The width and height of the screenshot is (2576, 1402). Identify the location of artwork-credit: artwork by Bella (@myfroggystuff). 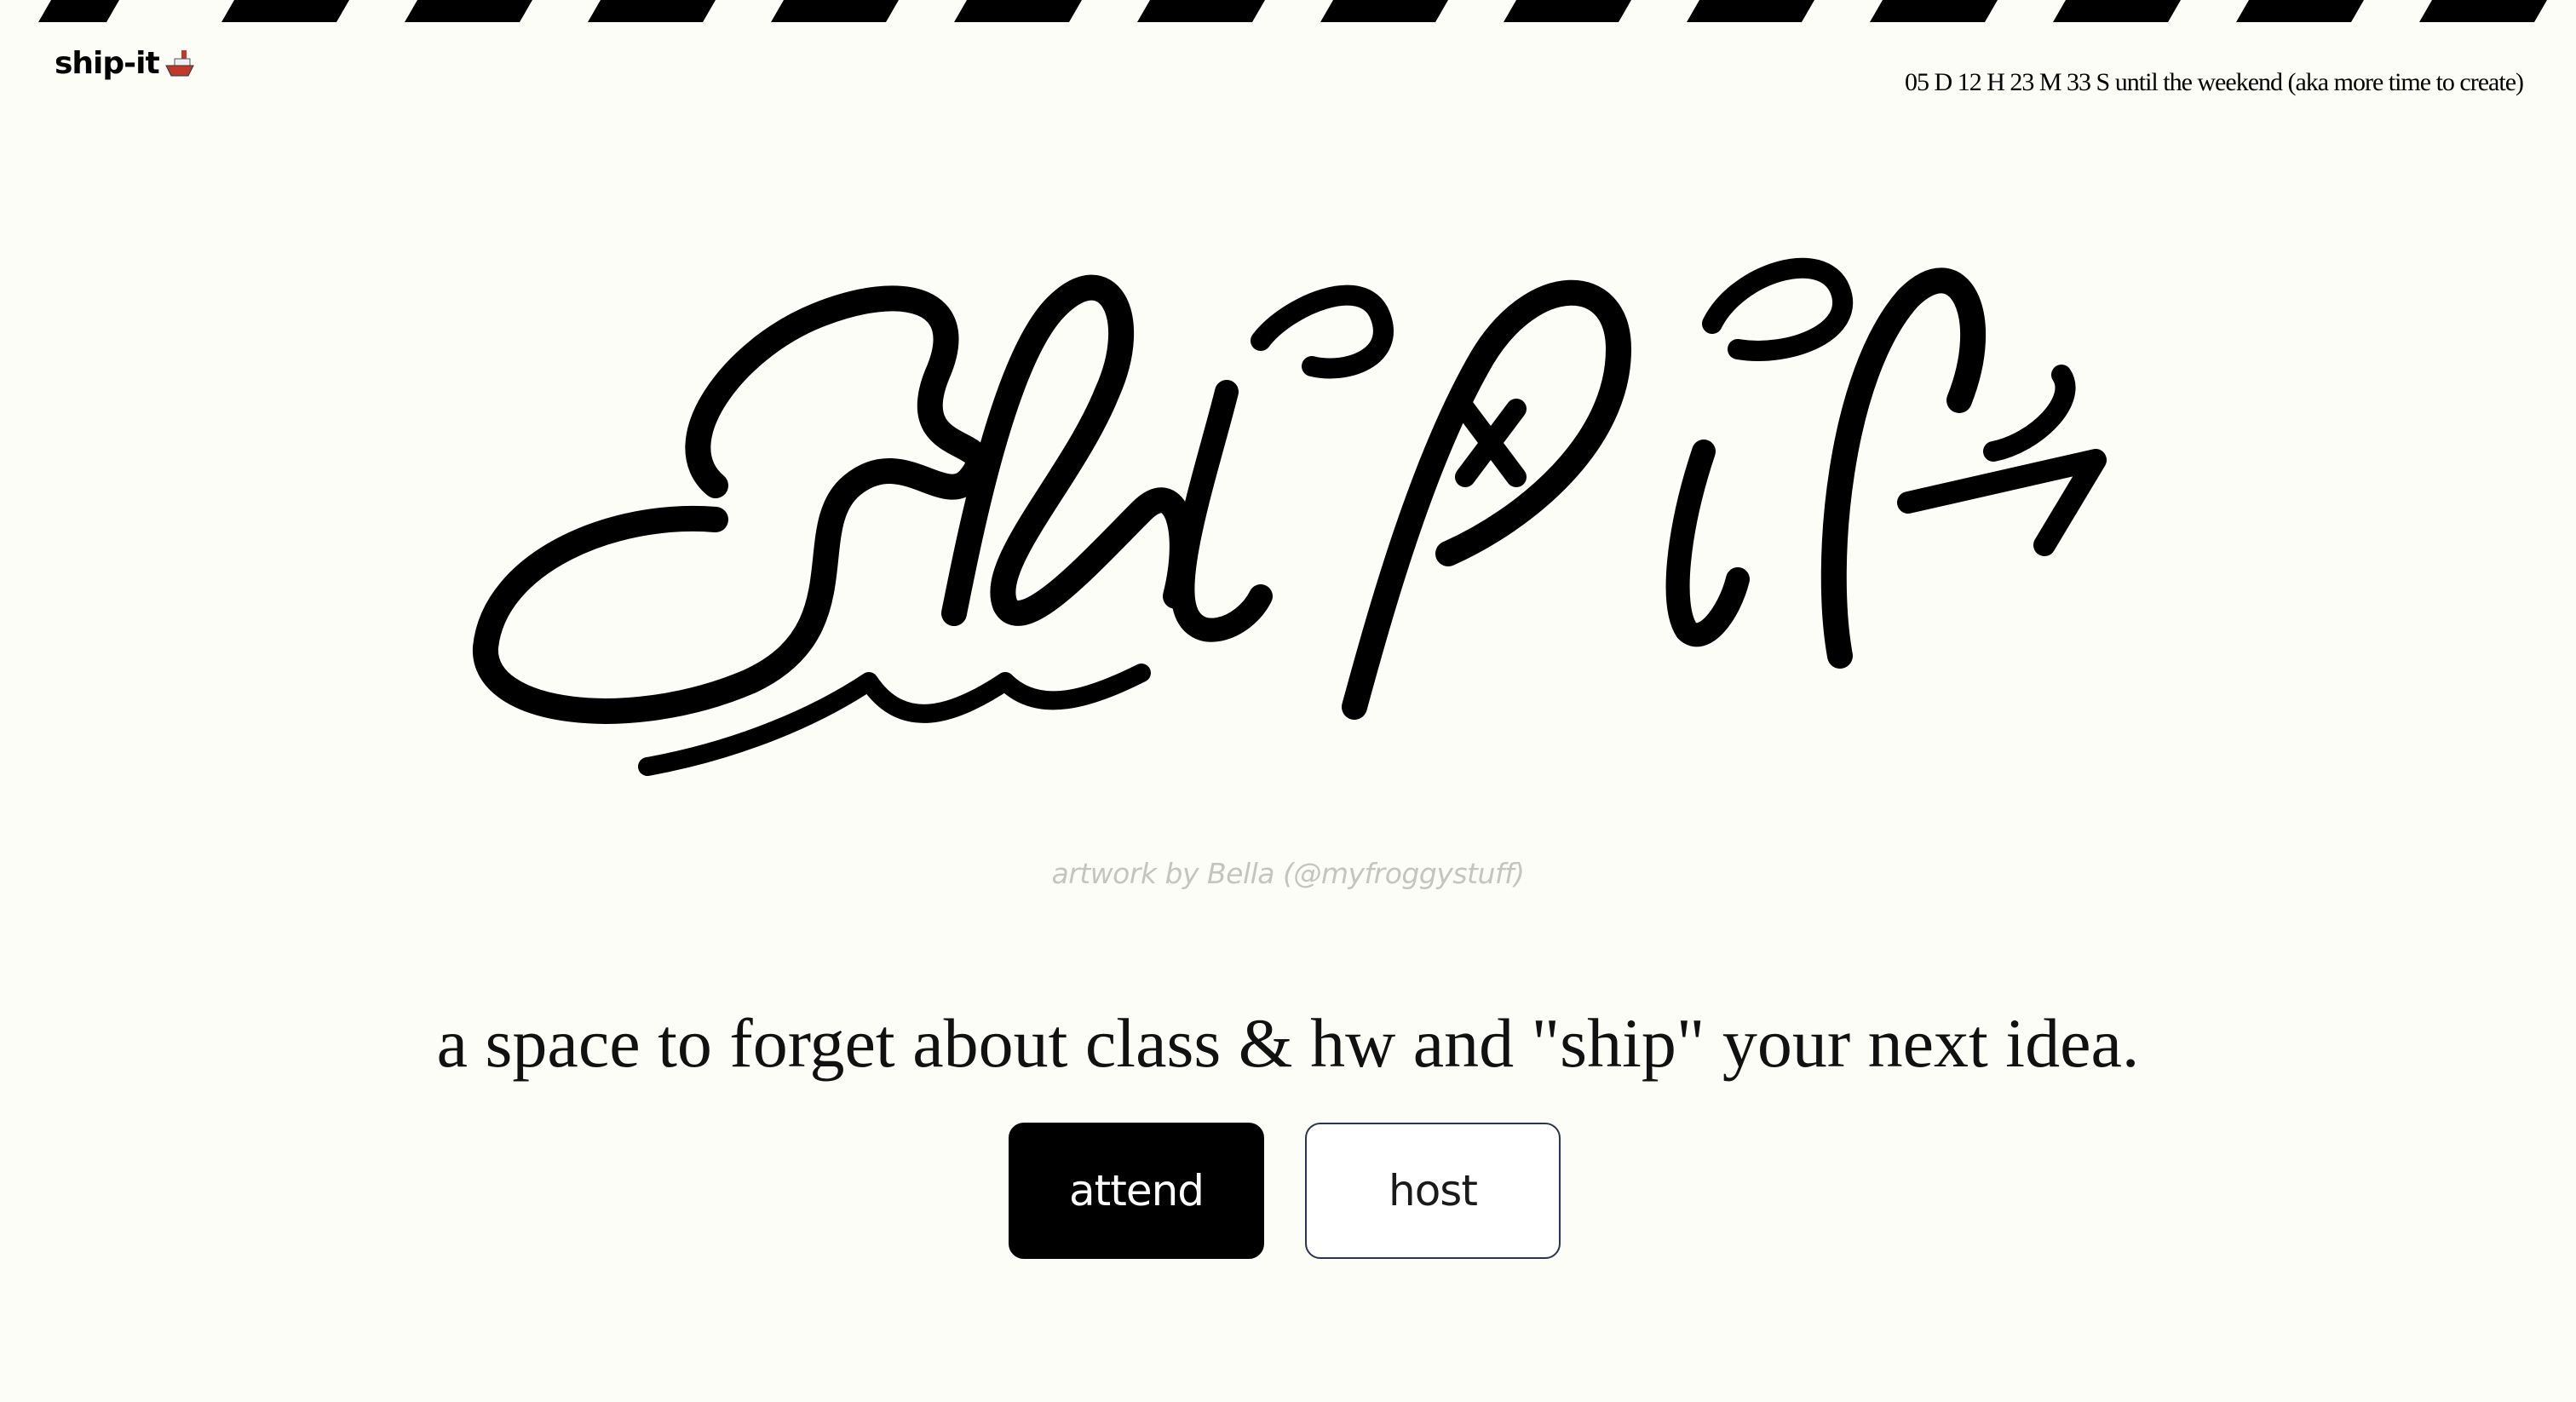
(1288, 873).